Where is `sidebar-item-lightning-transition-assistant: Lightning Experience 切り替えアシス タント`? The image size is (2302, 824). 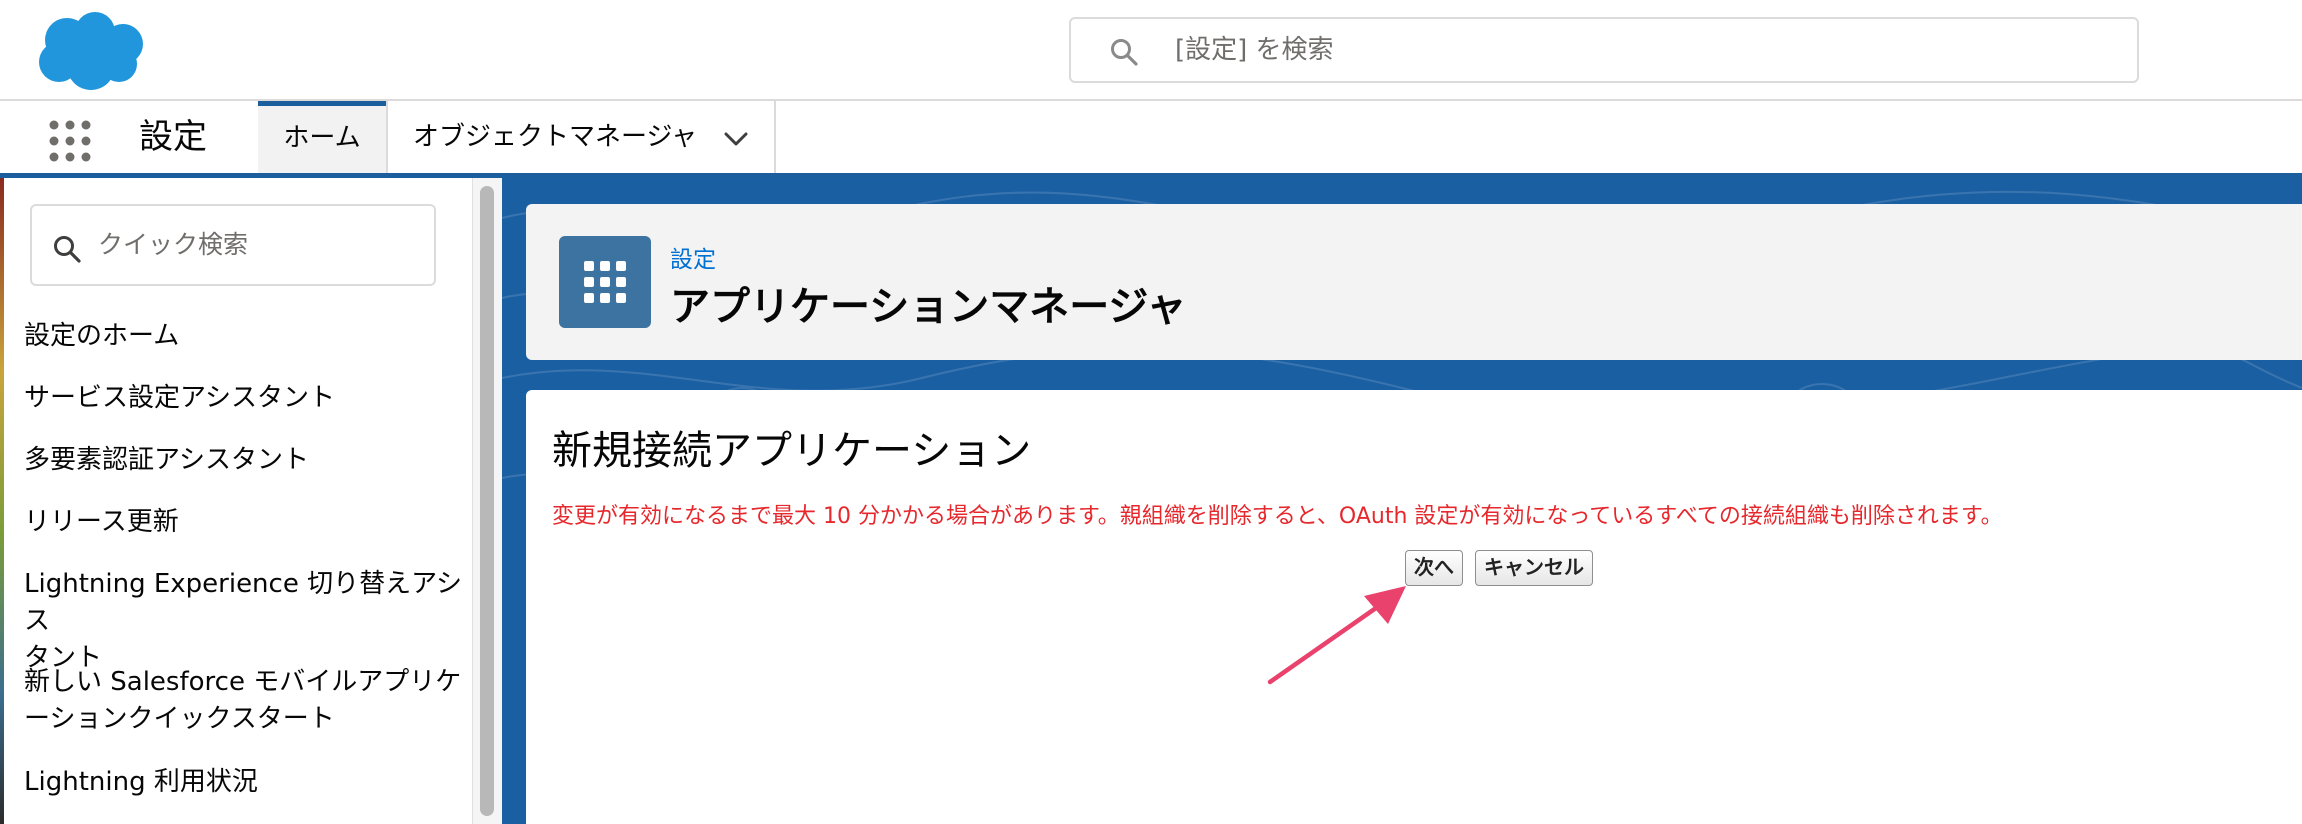 sidebar-item-lightning-transition-assistant: Lightning Experience 切り替えアシス タント is located at coordinates (249, 621).